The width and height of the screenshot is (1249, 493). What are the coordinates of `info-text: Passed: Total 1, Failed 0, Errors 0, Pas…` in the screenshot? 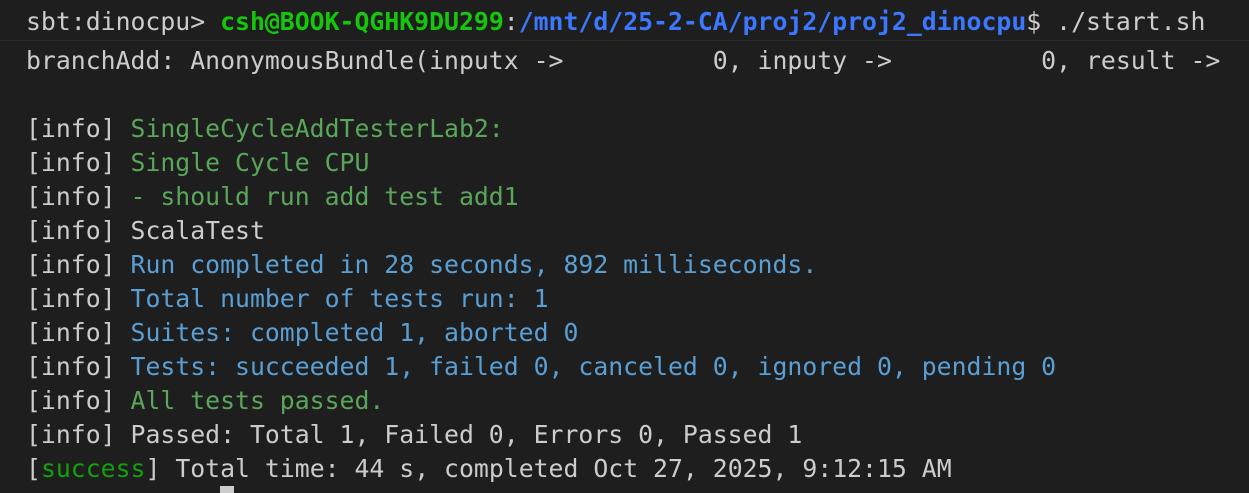 It's located at (466, 434).